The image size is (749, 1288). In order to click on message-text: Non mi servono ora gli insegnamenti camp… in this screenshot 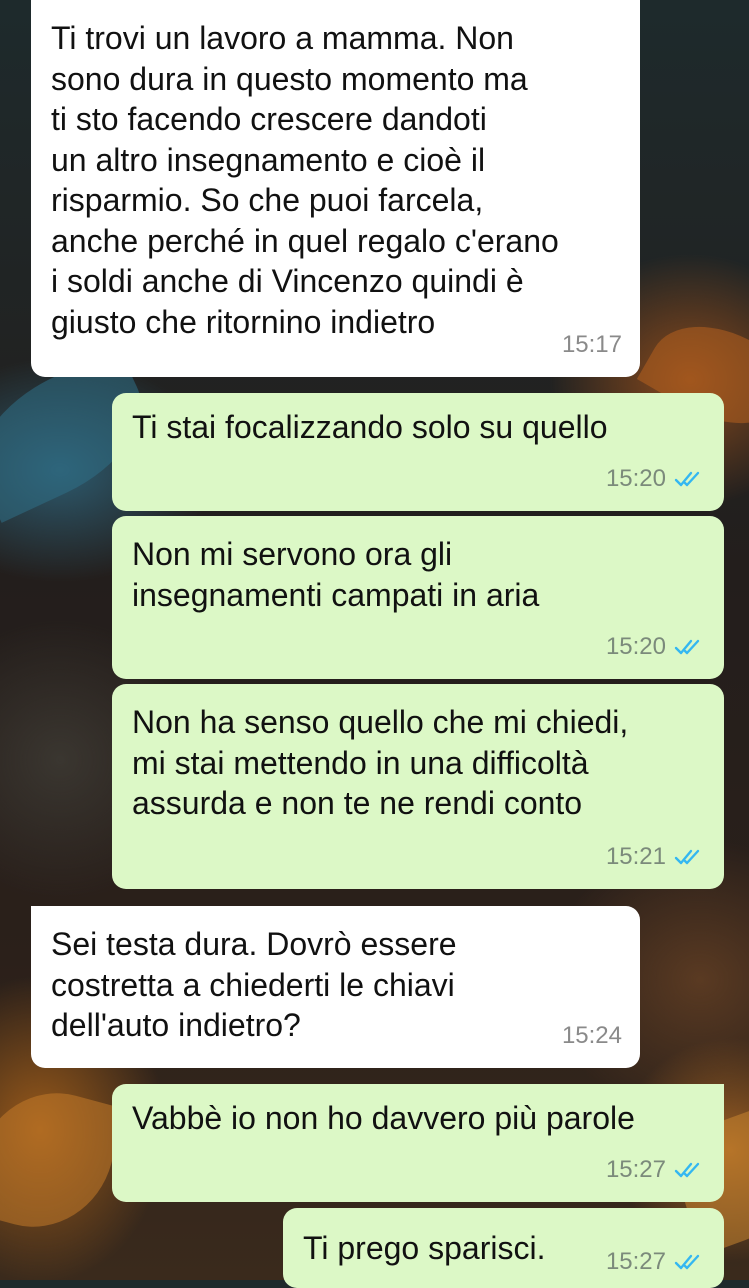, I will do `click(336, 574)`.